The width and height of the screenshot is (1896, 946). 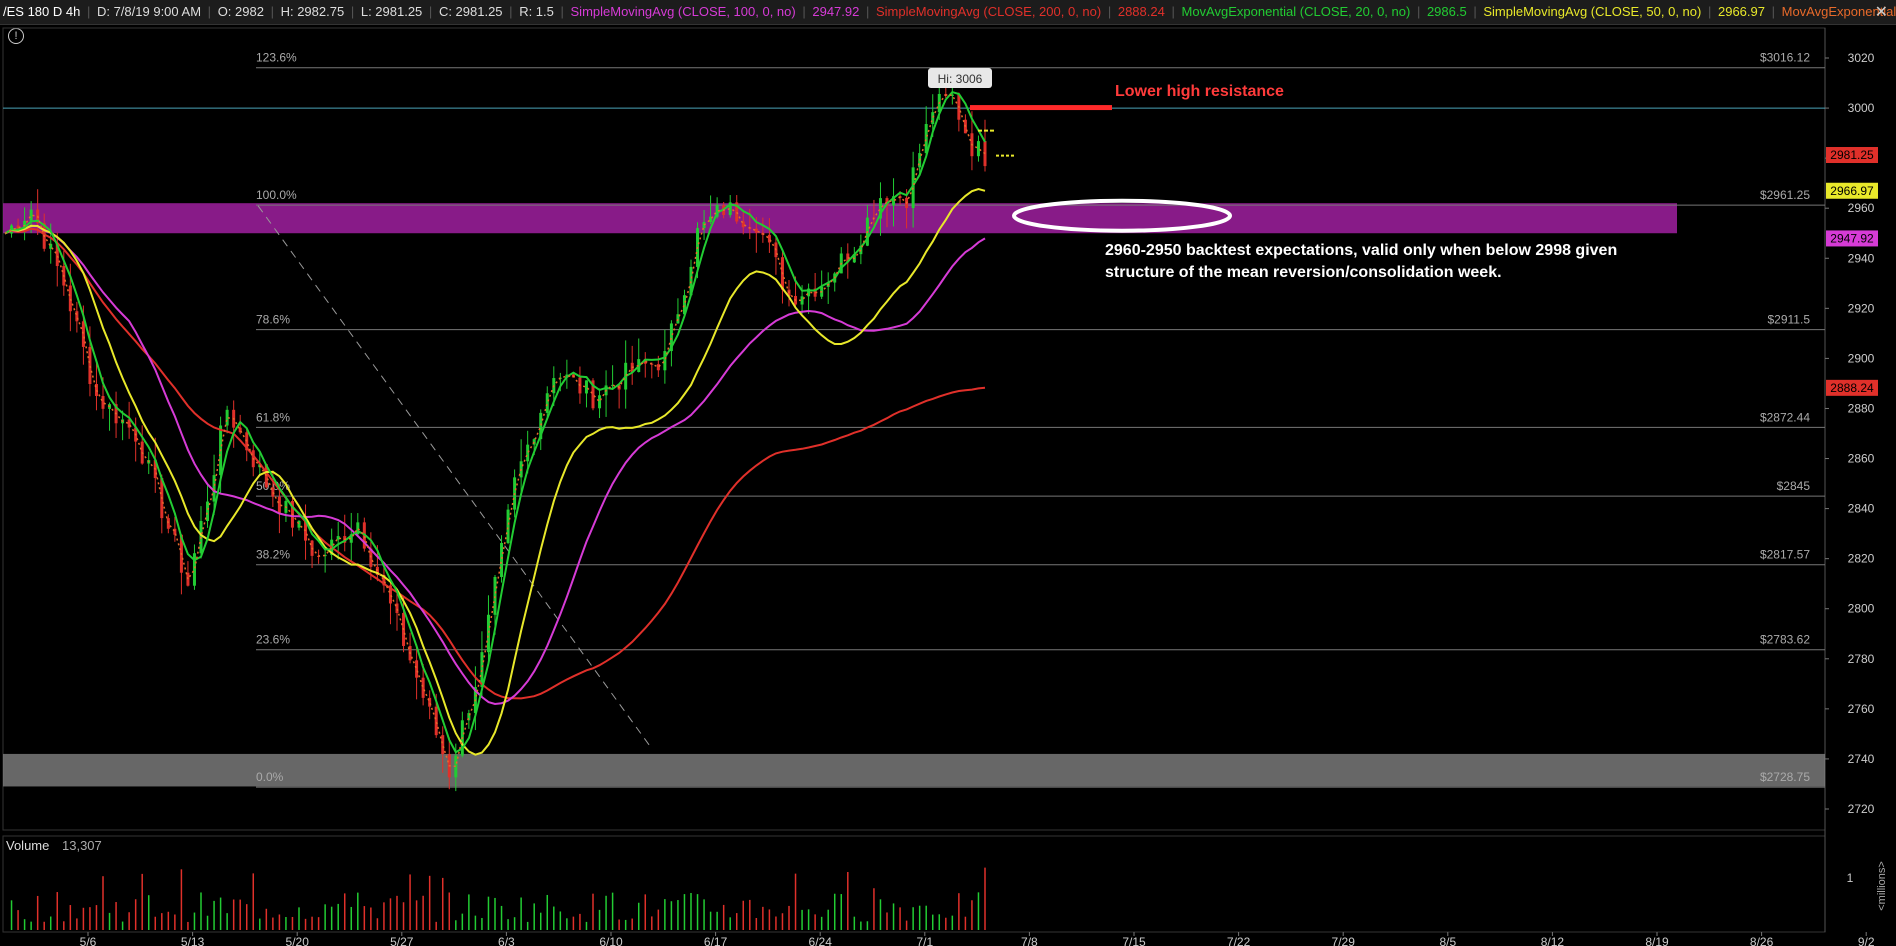 What do you see at coordinates (1861, 108) in the screenshot?
I see `y-tick-label-14: 3000` at bounding box center [1861, 108].